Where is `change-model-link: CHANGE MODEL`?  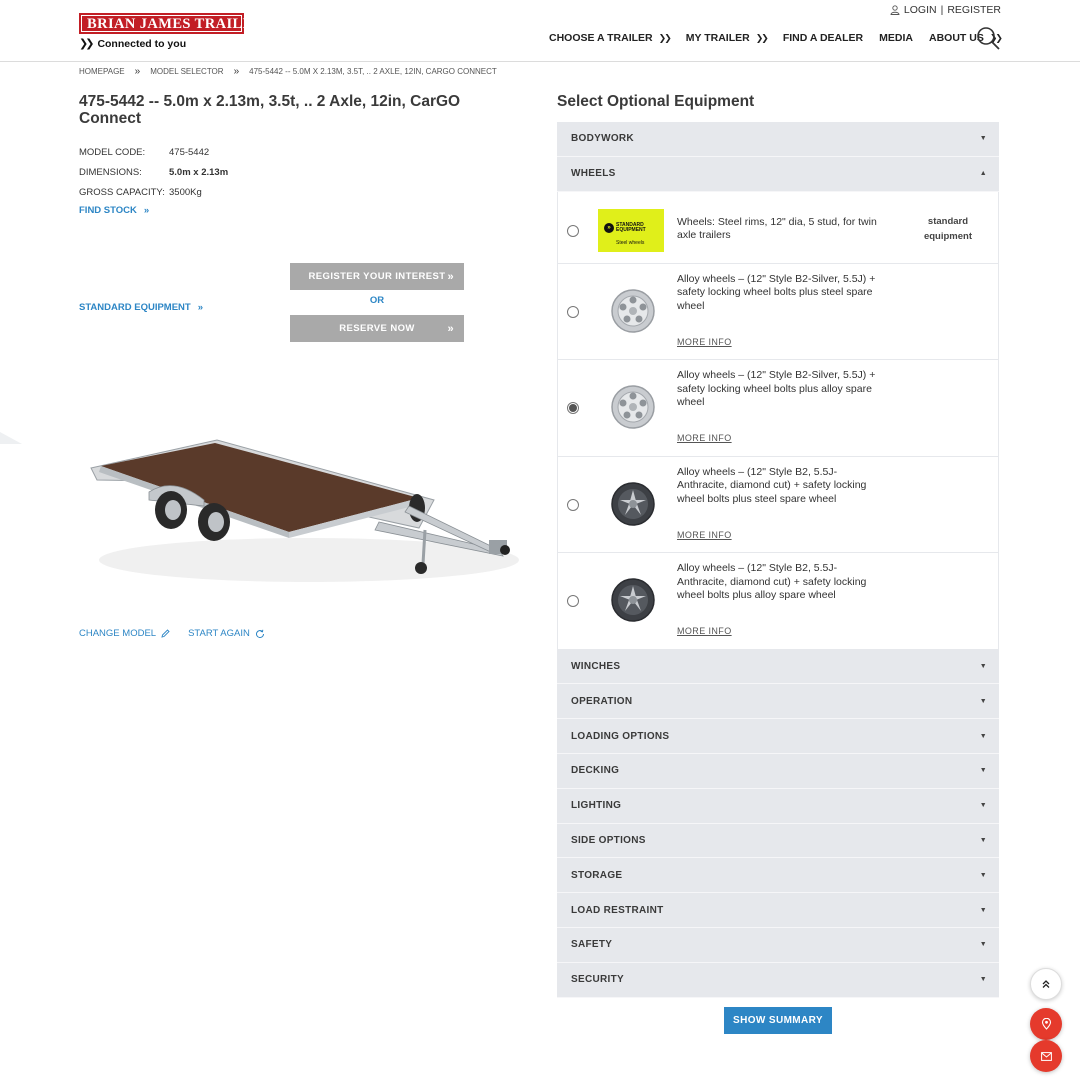 change-model-link: CHANGE MODEL is located at coordinates (124, 633).